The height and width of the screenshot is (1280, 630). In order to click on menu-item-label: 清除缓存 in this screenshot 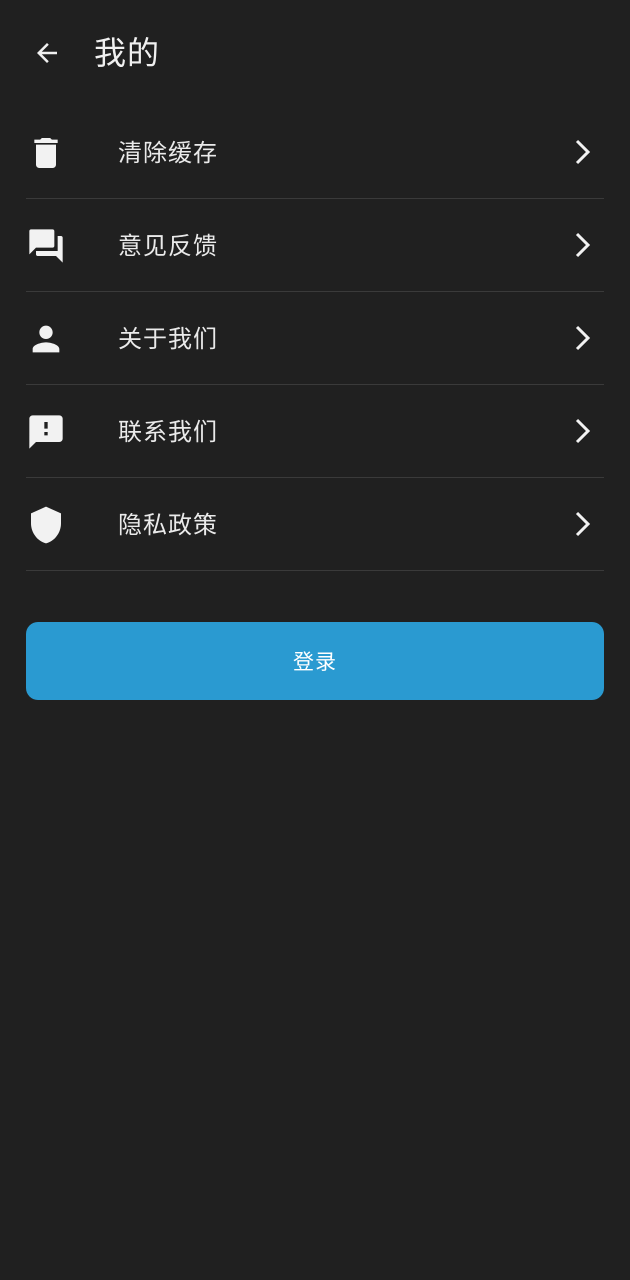, I will do `click(168, 153)`.